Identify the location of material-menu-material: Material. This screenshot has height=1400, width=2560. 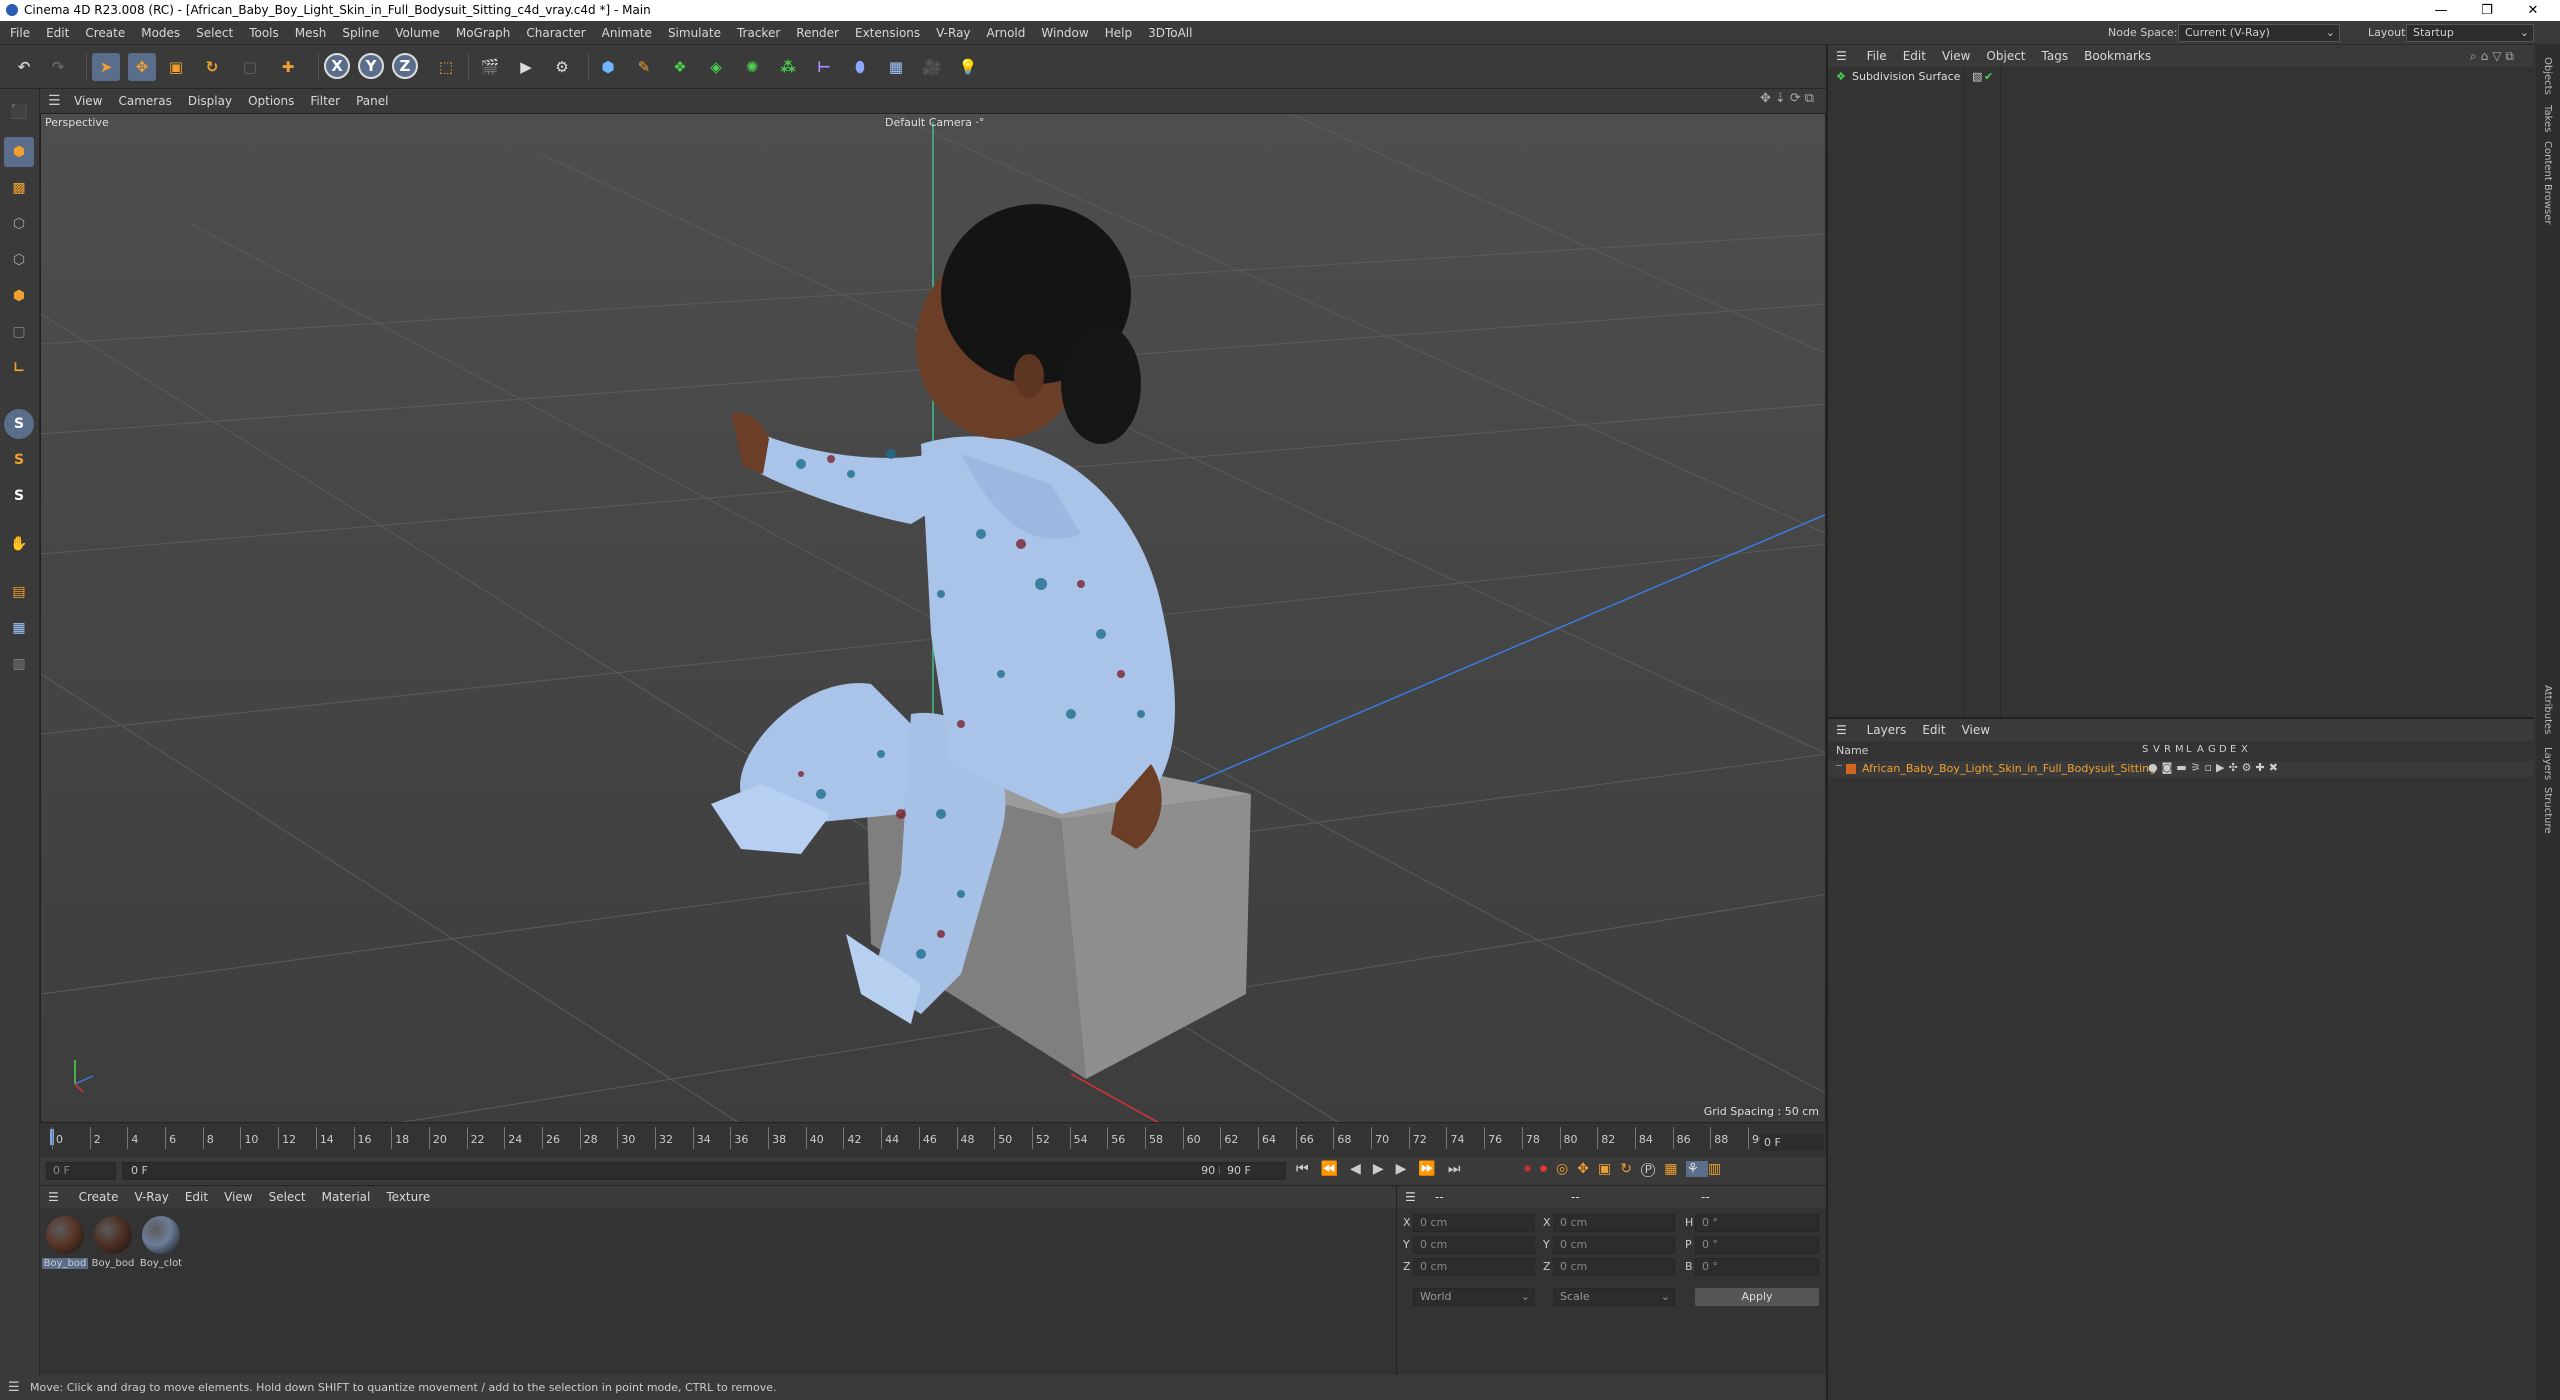
(346, 1197).